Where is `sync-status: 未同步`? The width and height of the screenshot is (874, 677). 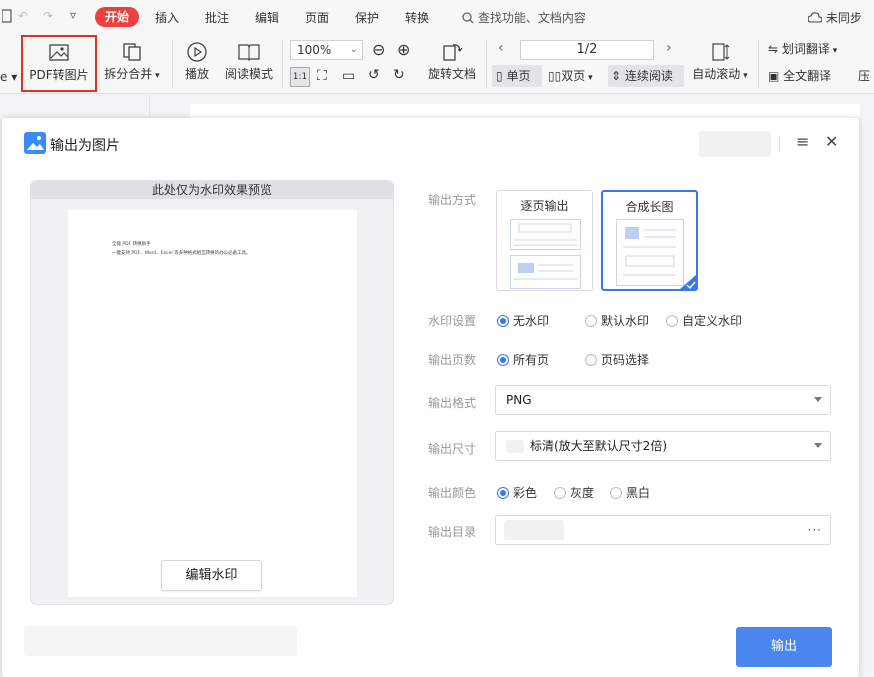 sync-status: 未同步 is located at coordinates (834, 17).